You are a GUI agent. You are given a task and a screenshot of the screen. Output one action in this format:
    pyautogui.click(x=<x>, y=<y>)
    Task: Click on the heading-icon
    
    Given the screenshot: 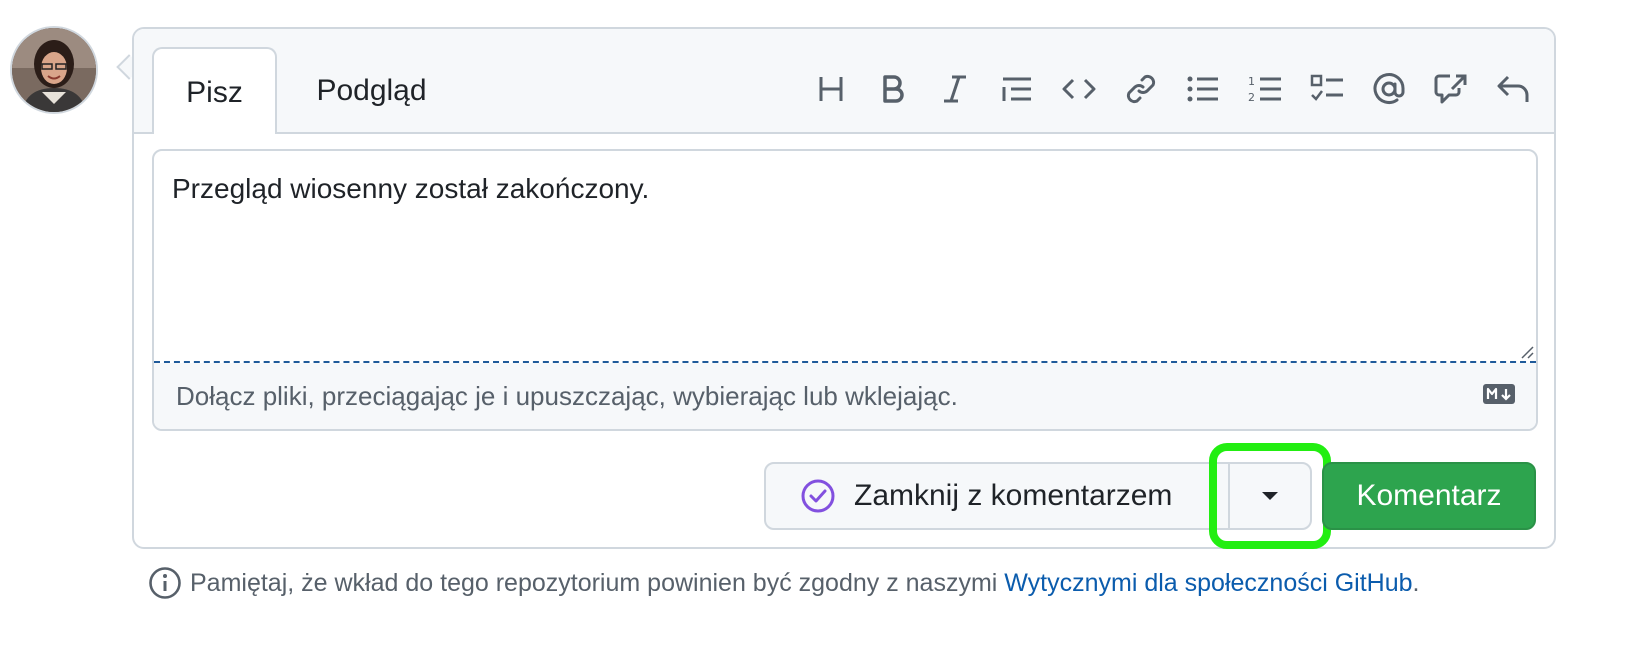 What is the action you would take?
    pyautogui.click(x=831, y=89)
    